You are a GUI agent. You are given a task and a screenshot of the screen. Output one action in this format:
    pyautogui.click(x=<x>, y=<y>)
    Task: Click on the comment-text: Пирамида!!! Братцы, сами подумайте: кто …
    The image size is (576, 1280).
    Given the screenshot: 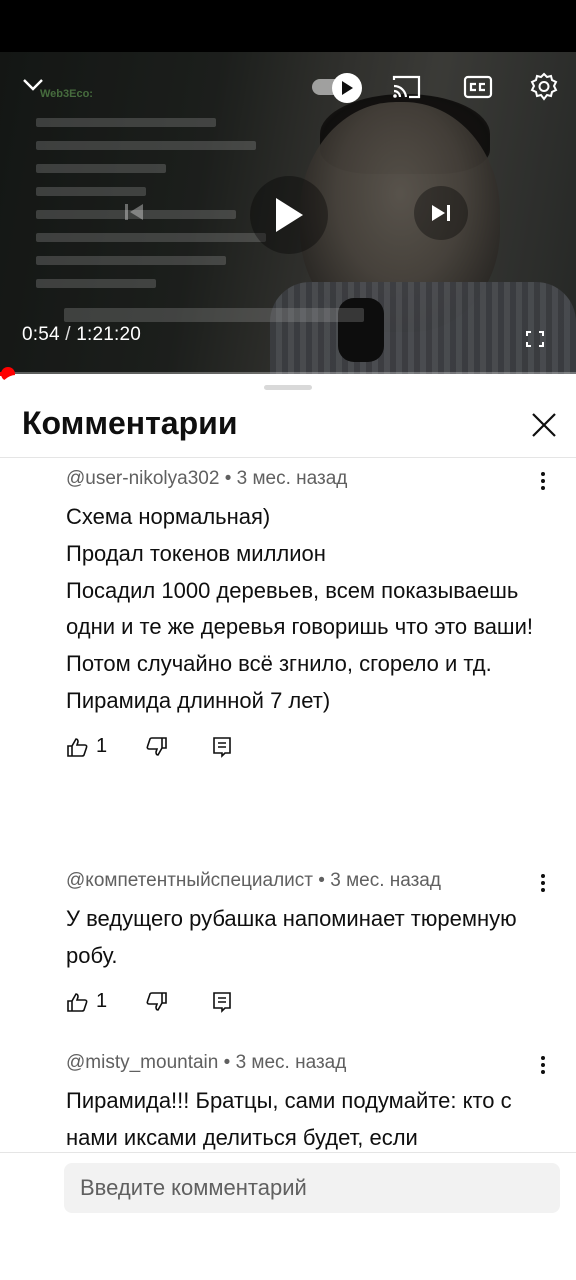 What is the action you would take?
    pyautogui.click(x=289, y=1119)
    